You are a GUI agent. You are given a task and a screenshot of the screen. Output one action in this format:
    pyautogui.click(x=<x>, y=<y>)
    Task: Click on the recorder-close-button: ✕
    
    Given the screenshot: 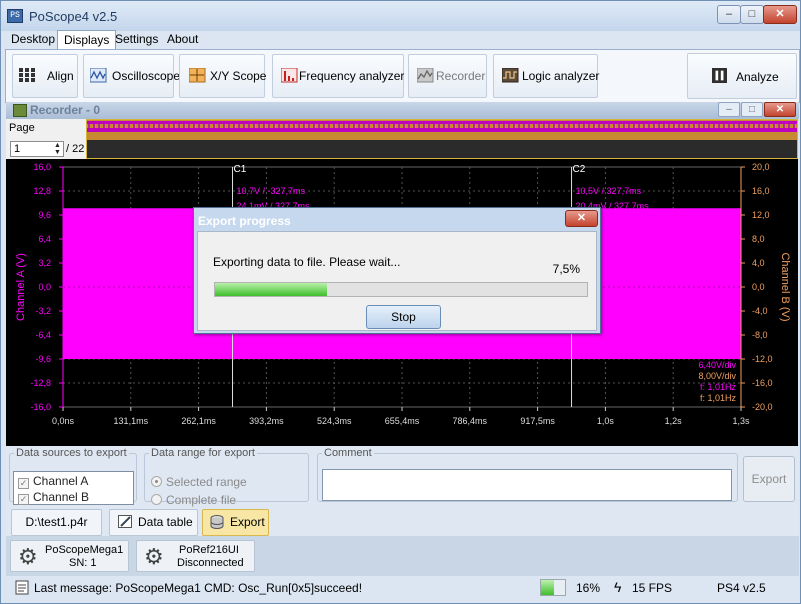 What is the action you would take?
    pyautogui.click(x=780, y=109)
    